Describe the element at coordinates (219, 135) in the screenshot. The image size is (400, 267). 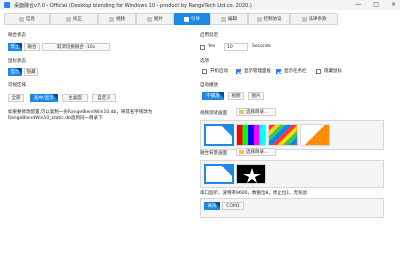
I see `test-pattern-blank` at that location.